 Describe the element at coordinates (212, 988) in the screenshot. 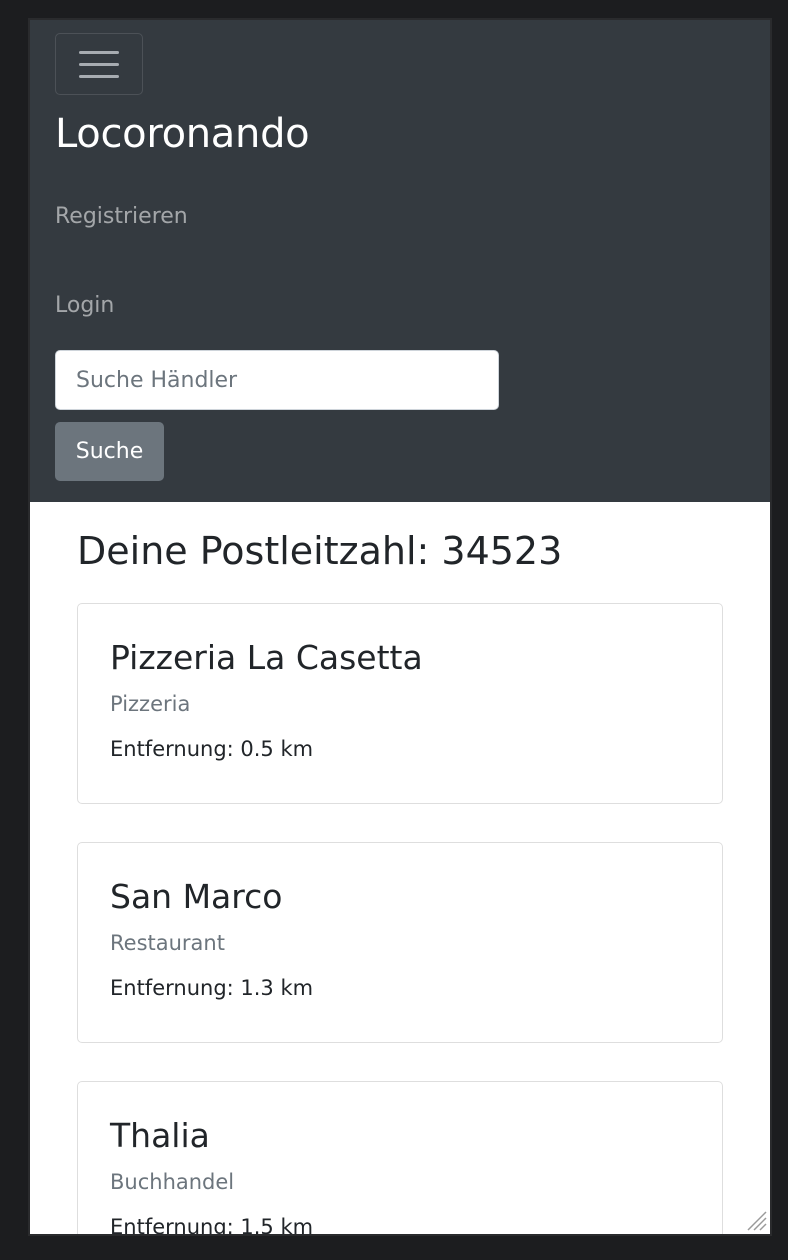

I see `merchant-distance: Entfernung: 1.3 km` at that location.